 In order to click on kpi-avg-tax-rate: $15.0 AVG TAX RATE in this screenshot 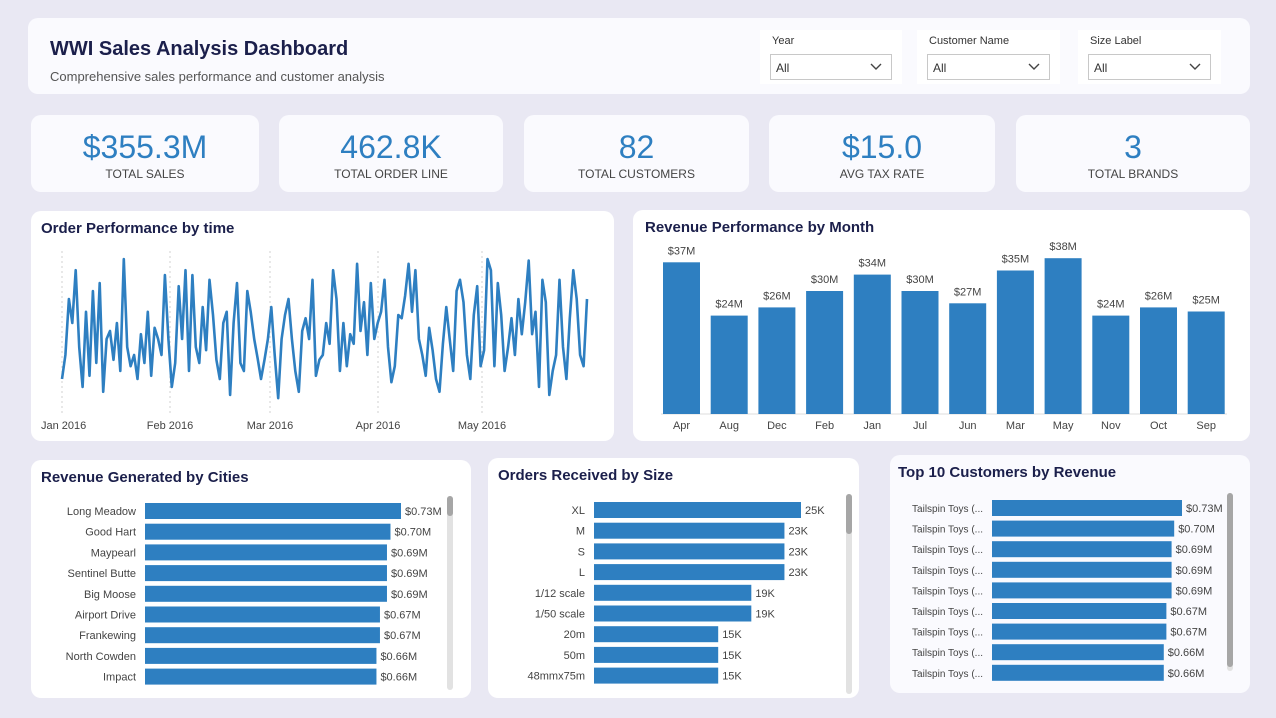, I will do `click(882, 153)`.